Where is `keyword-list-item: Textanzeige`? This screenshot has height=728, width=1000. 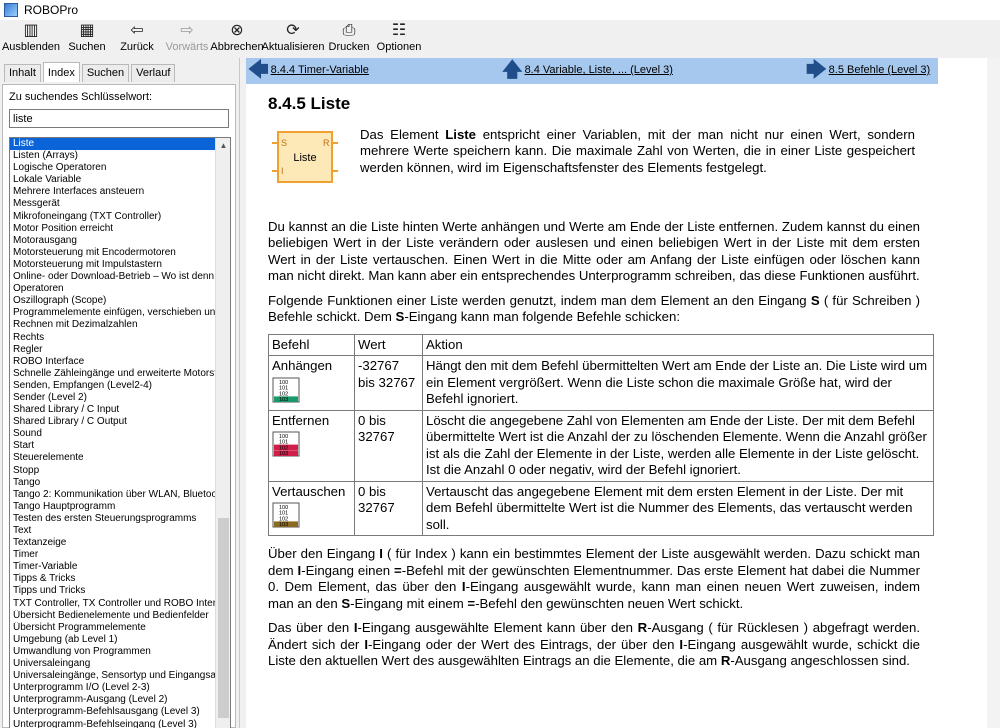 keyword-list-item: Textanzeige is located at coordinates (113, 543).